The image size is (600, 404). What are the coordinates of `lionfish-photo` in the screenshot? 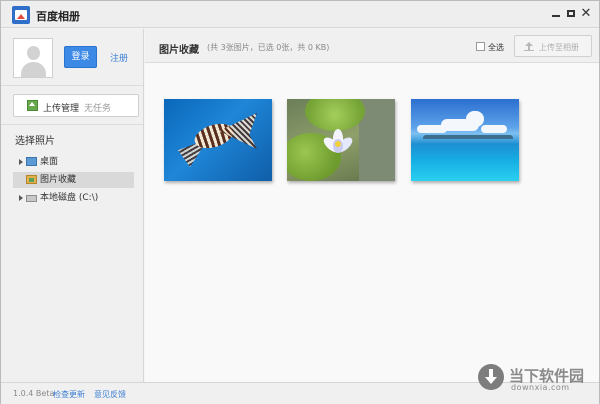 It's located at (218, 140).